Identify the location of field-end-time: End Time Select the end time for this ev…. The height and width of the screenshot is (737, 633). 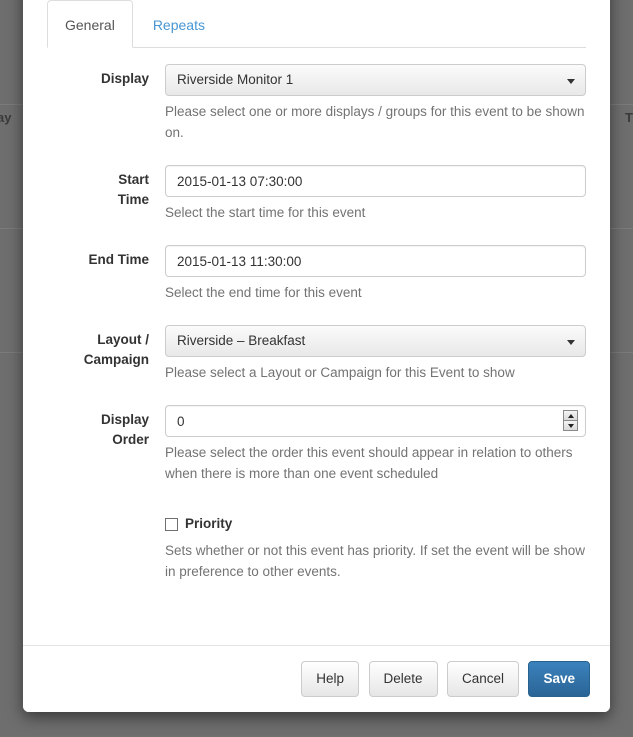
(316, 274).